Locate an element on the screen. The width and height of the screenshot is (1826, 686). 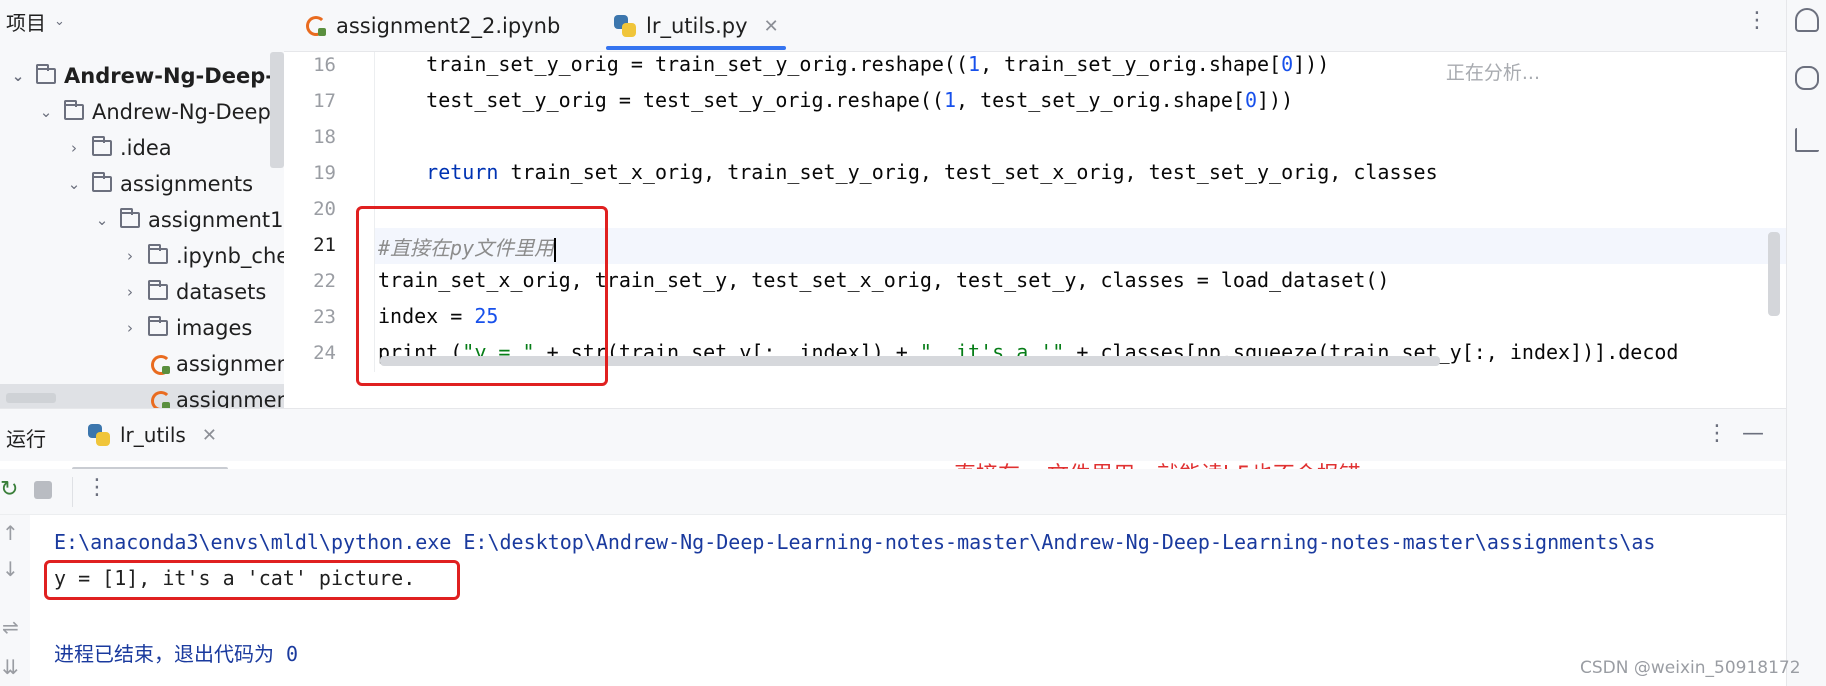
rerun-icon: ↻ is located at coordinates (9, 489).